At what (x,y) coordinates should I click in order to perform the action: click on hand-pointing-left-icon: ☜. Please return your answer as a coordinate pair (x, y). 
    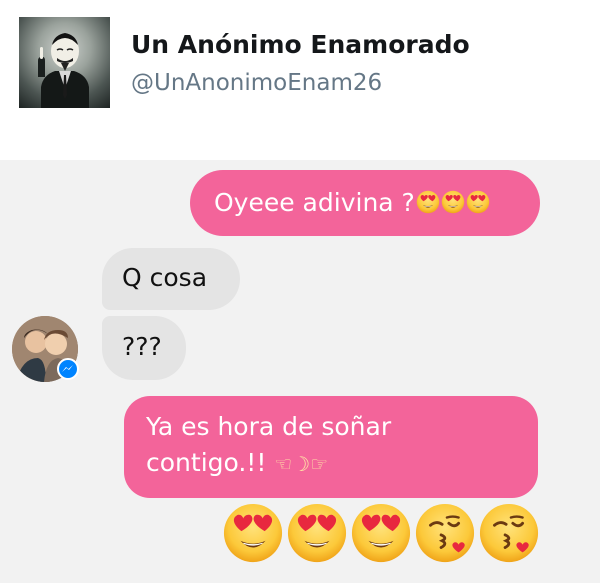
    Looking at the image, I should click on (283, 464).